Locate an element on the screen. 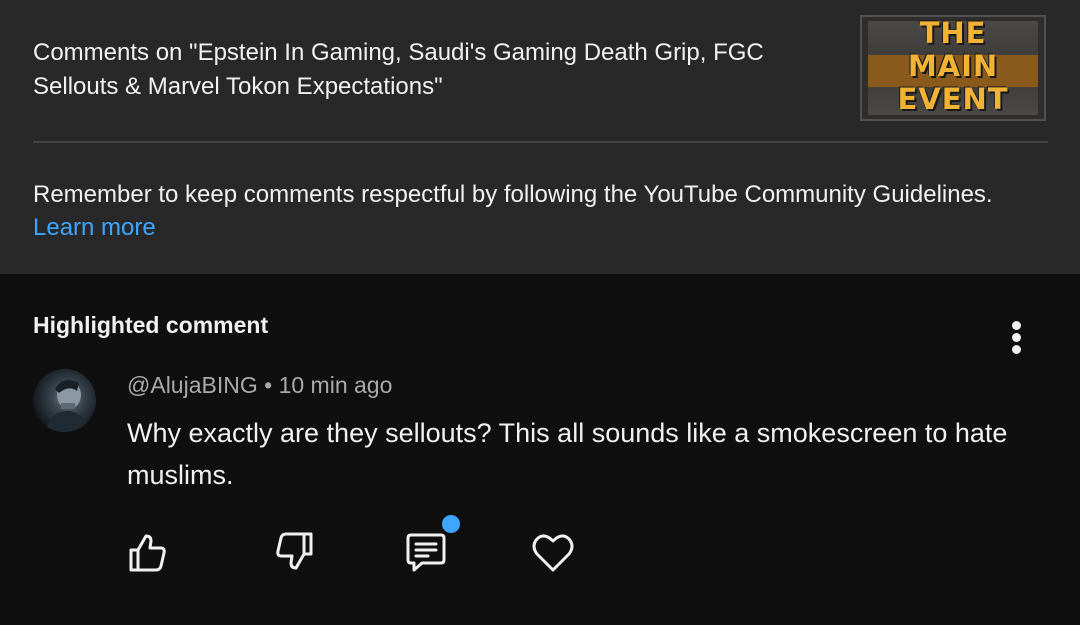 This screenshot has height=625, width=1080. thumbnail-logo-text: THE MAIN EVENT is located at coordinates (953, 66).